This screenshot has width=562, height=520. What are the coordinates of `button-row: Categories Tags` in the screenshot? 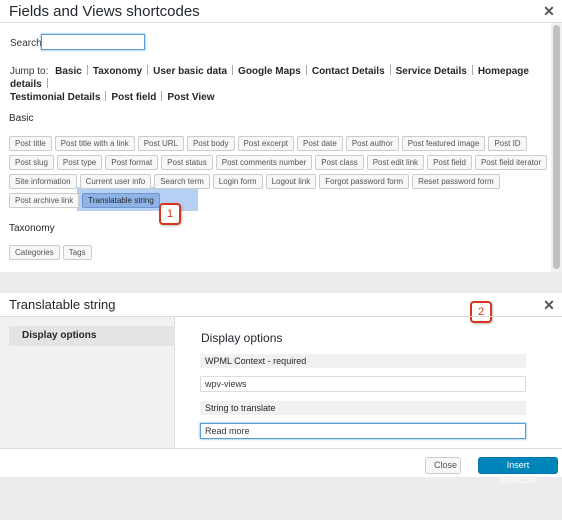 It's located at (279, 252).